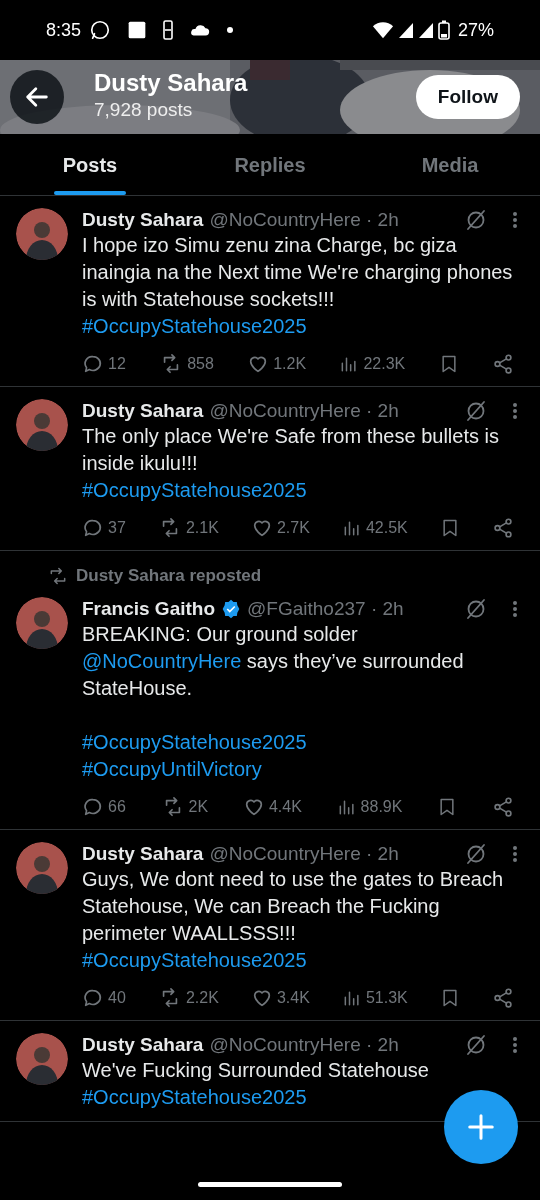 This screenshot has height=1200, width=540. I want to click on tweet-text: I hope izo Simu zenu zina Charge, bc giza inaingia na the Next time We're charging phones is with Statehouse sockets!!! #OccupyStatehouse2025, so click(298, 286).